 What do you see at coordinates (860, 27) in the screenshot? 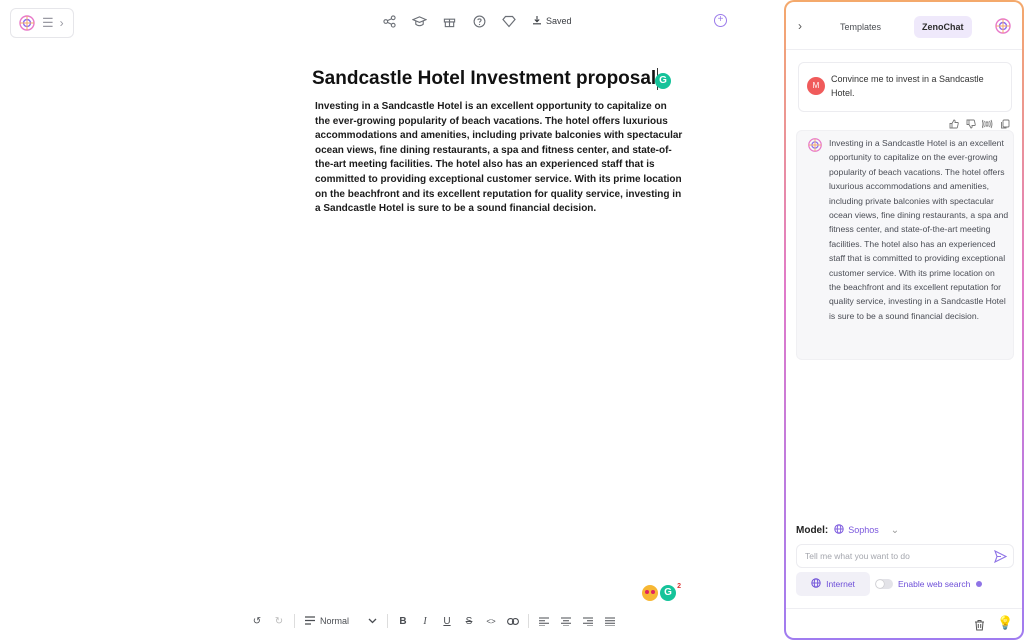
I see `tab-templates: Templates` at bounding box center [860, 27].